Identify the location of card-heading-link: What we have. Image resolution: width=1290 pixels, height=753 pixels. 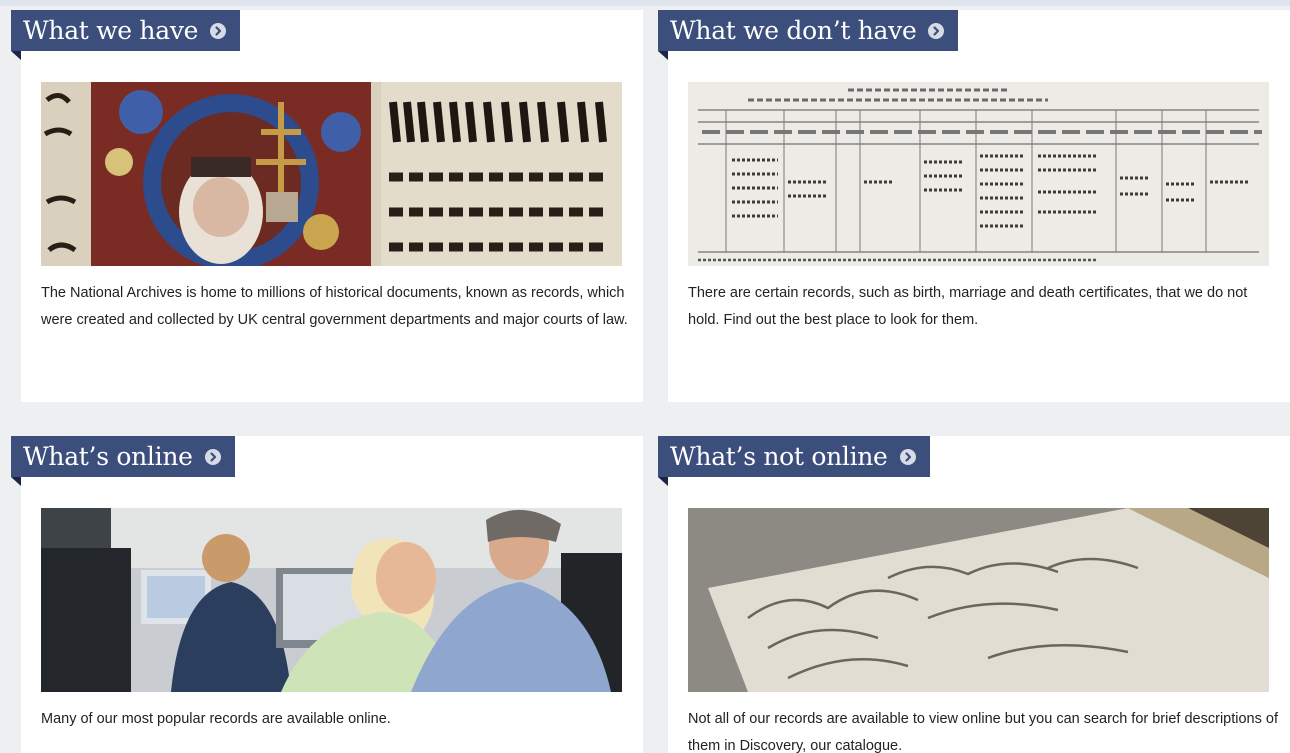
(126, 35).